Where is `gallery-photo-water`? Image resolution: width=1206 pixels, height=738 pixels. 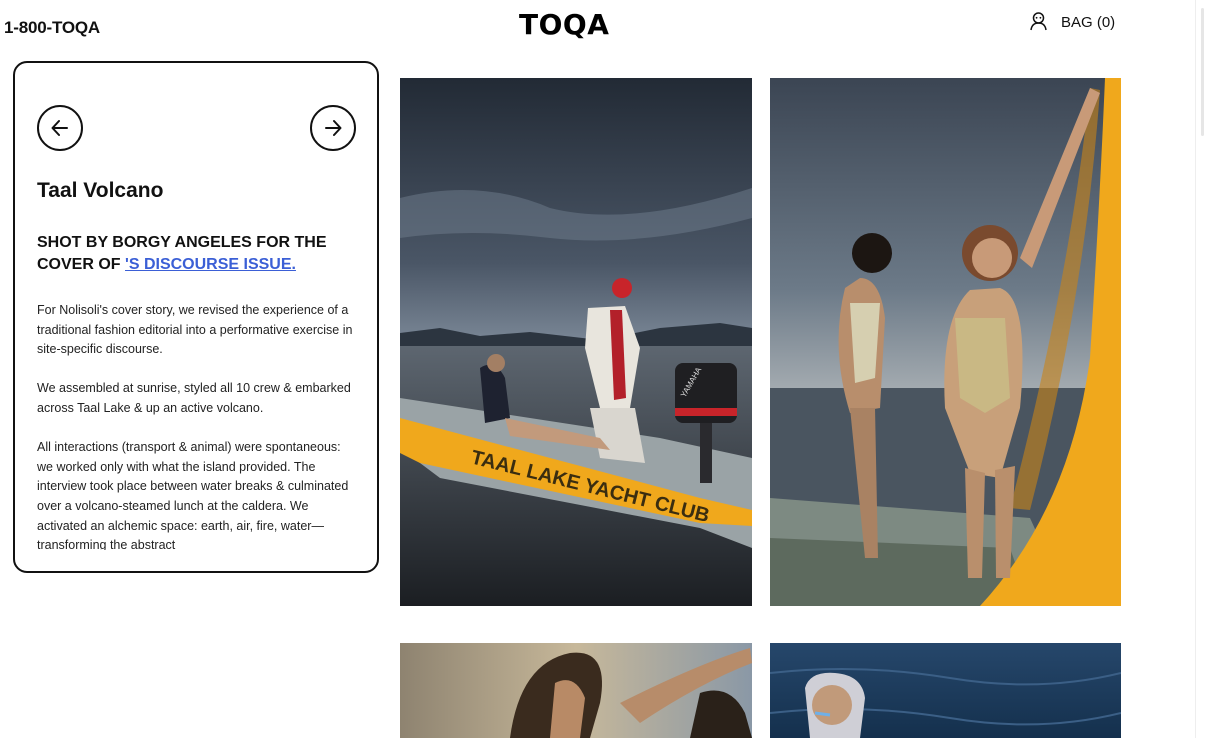
gallery-photo-water is located at coordinates (945, 690).